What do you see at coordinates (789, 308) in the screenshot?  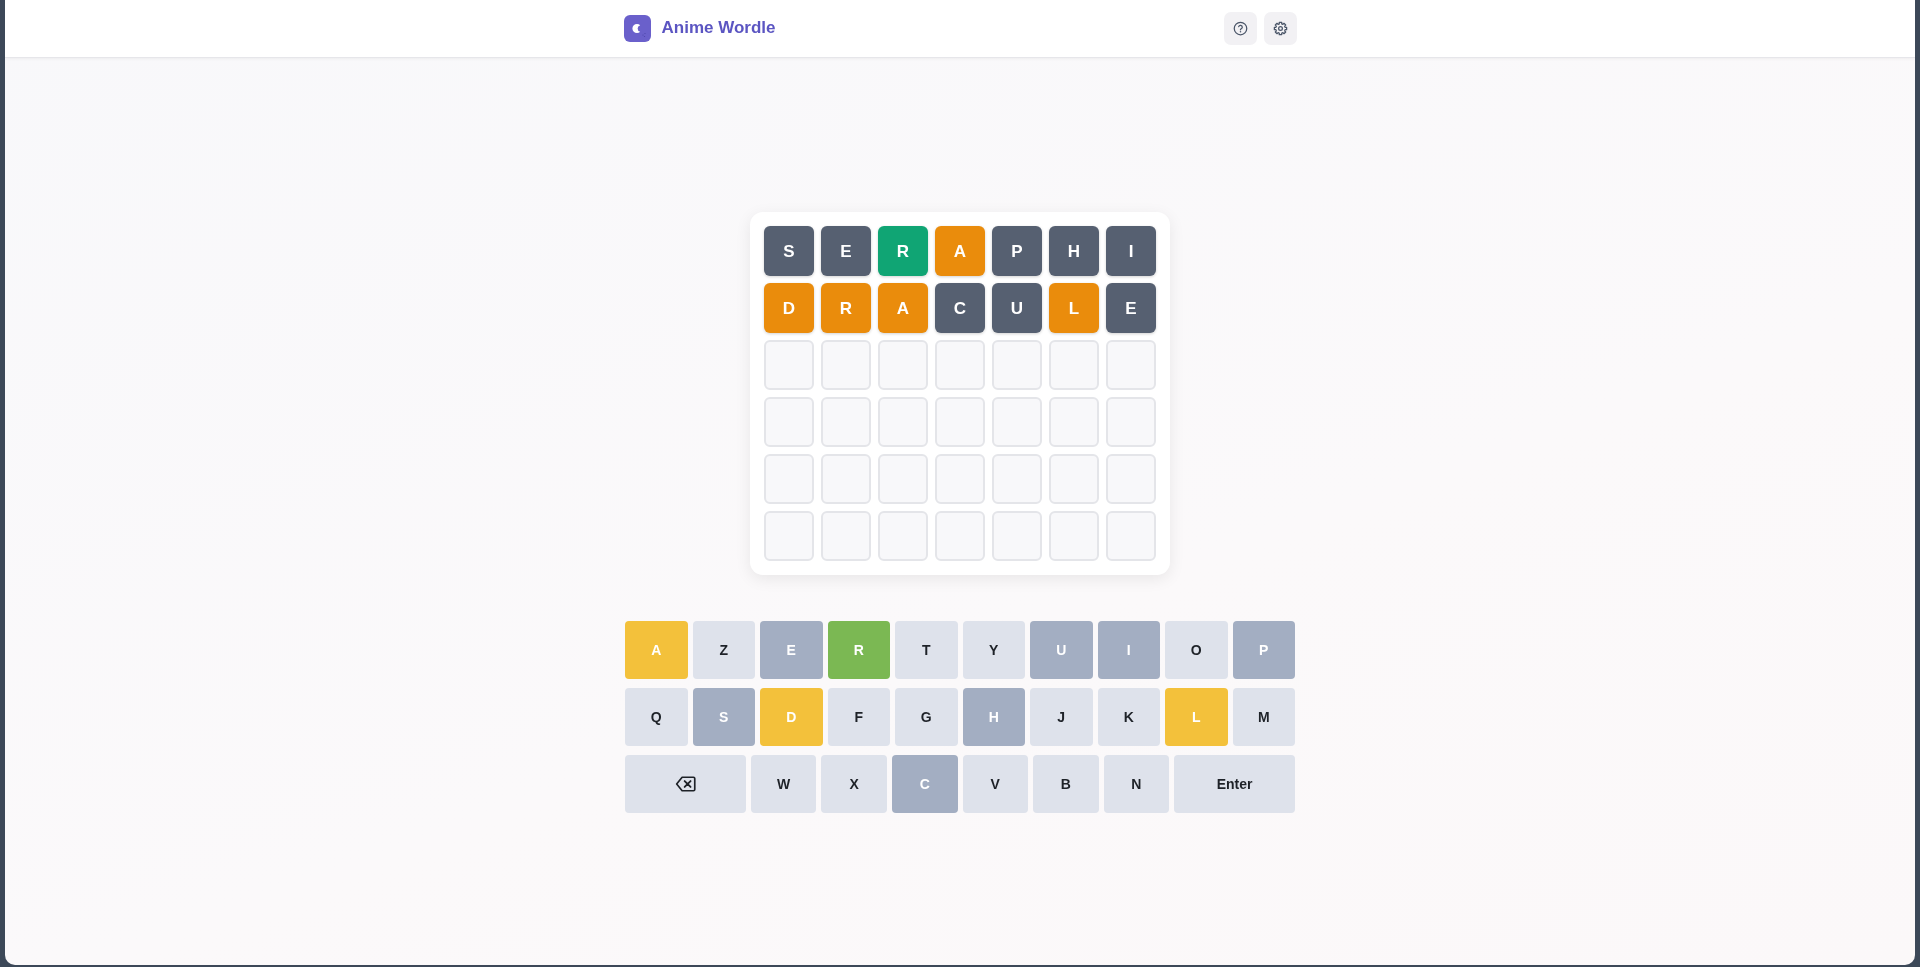 I see `letter-tile: D` at bounding box center [789, 308].